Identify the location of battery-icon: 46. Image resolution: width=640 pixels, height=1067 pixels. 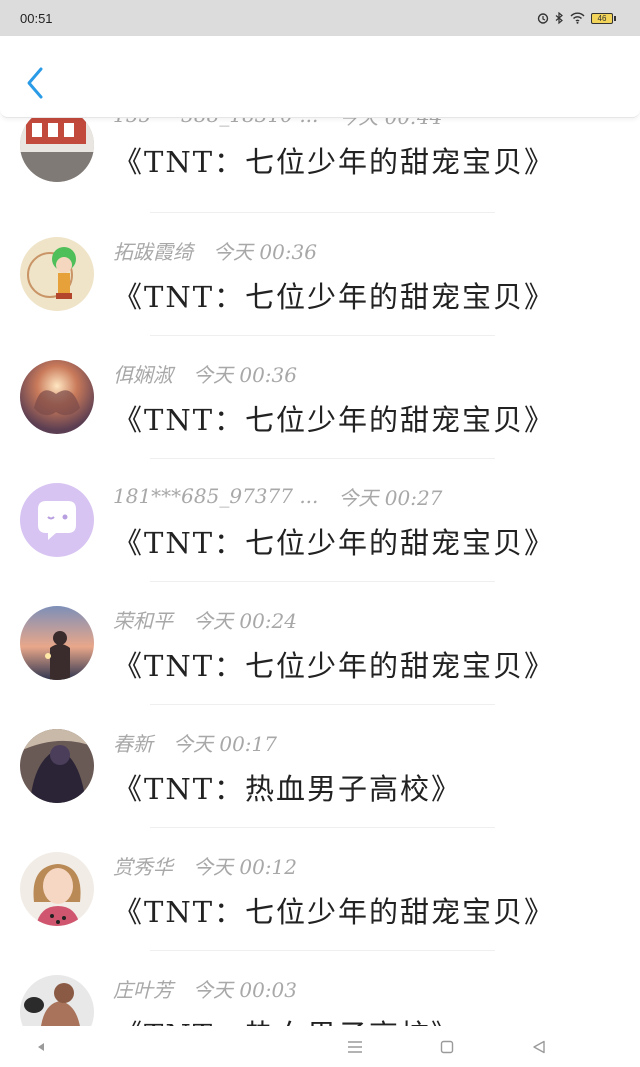
(603, 18).